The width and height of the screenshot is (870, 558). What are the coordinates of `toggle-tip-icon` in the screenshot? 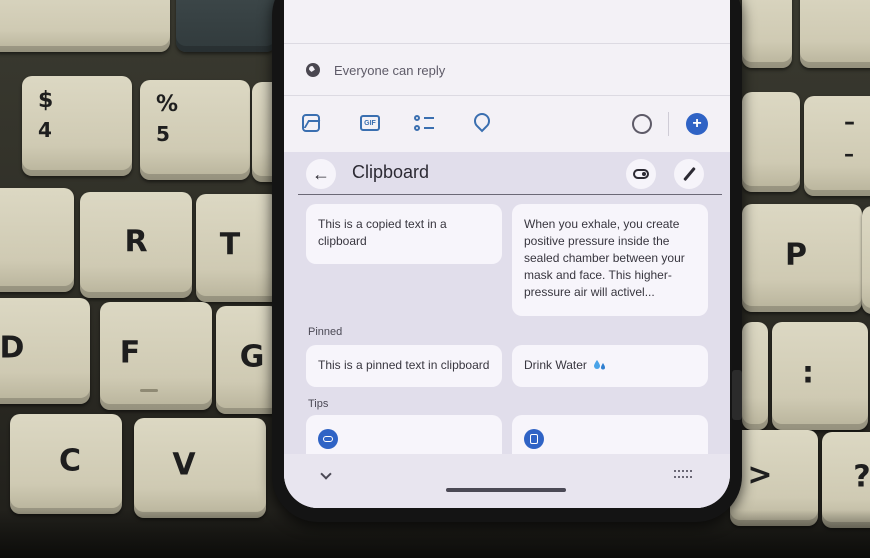 It's located at (328, 439).